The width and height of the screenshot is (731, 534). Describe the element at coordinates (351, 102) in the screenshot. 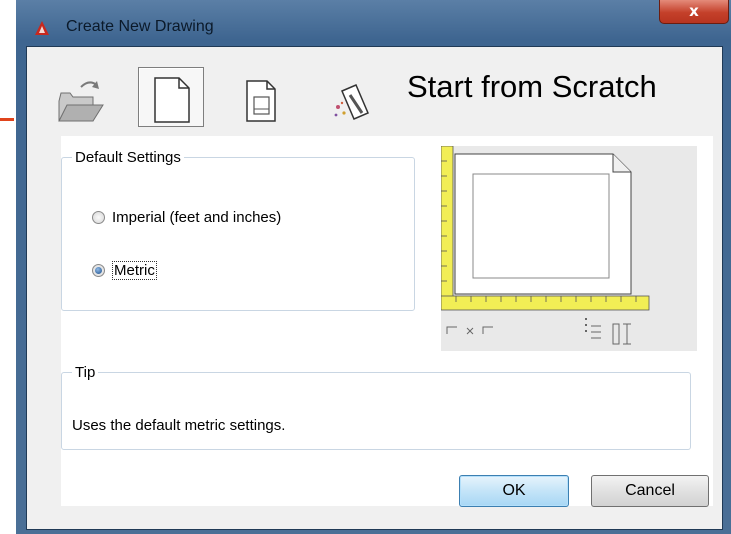

I see `wizard-icon` at that location.